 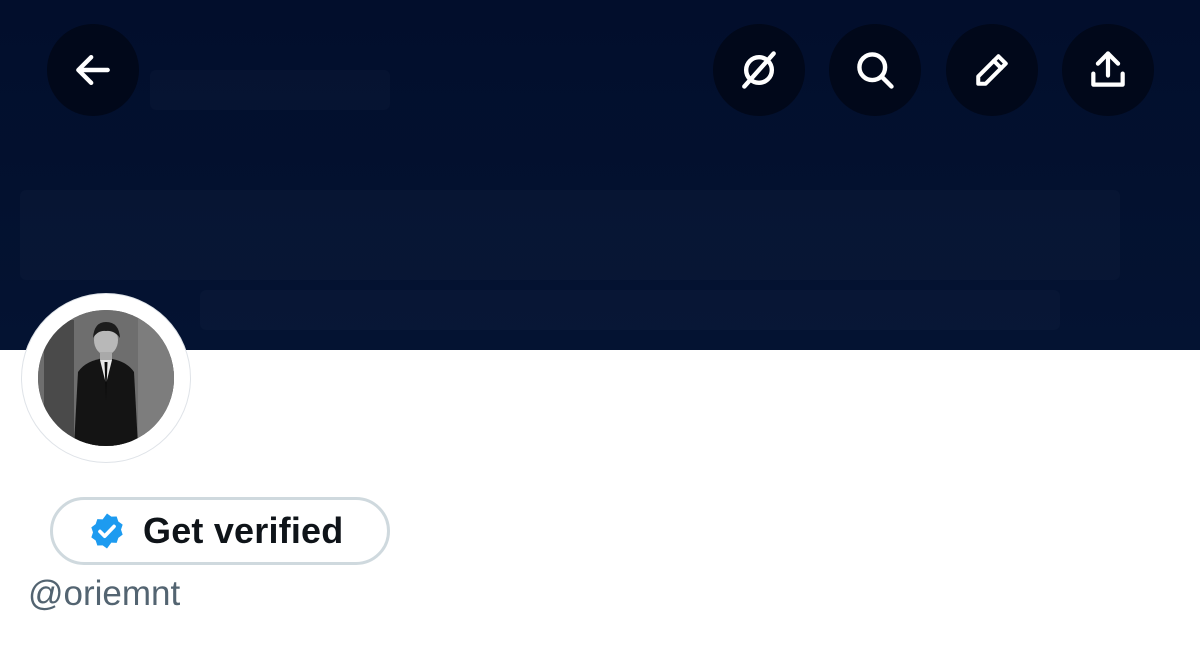 I want to click on profile-photo, so click(x=106, y=378).